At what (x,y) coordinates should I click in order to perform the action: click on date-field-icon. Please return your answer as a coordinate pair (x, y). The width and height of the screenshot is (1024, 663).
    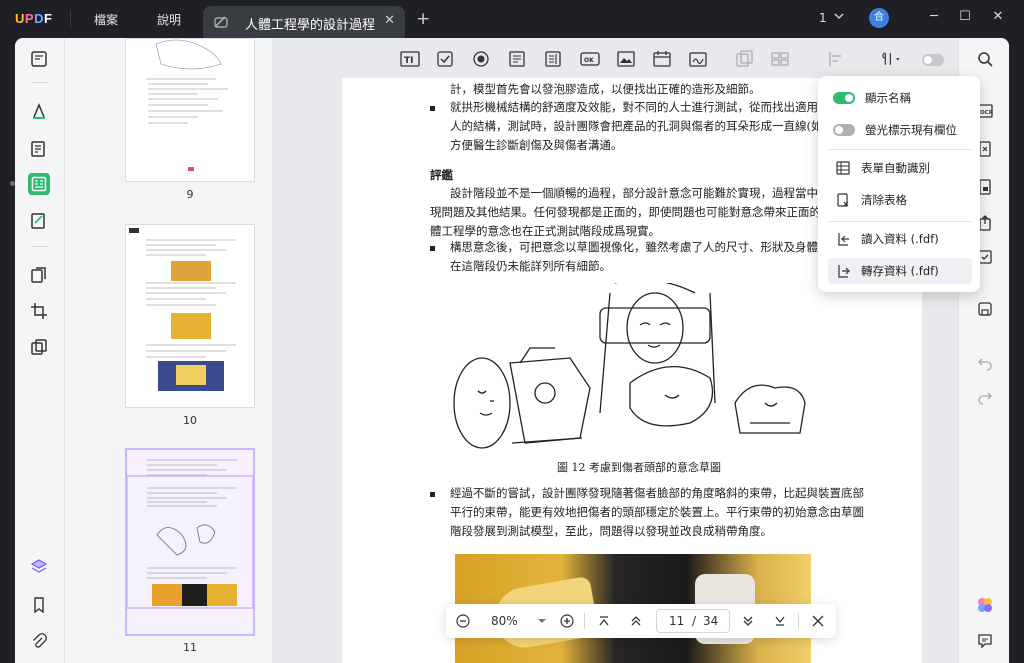
    Looking at the image, I should click on (662, 59).